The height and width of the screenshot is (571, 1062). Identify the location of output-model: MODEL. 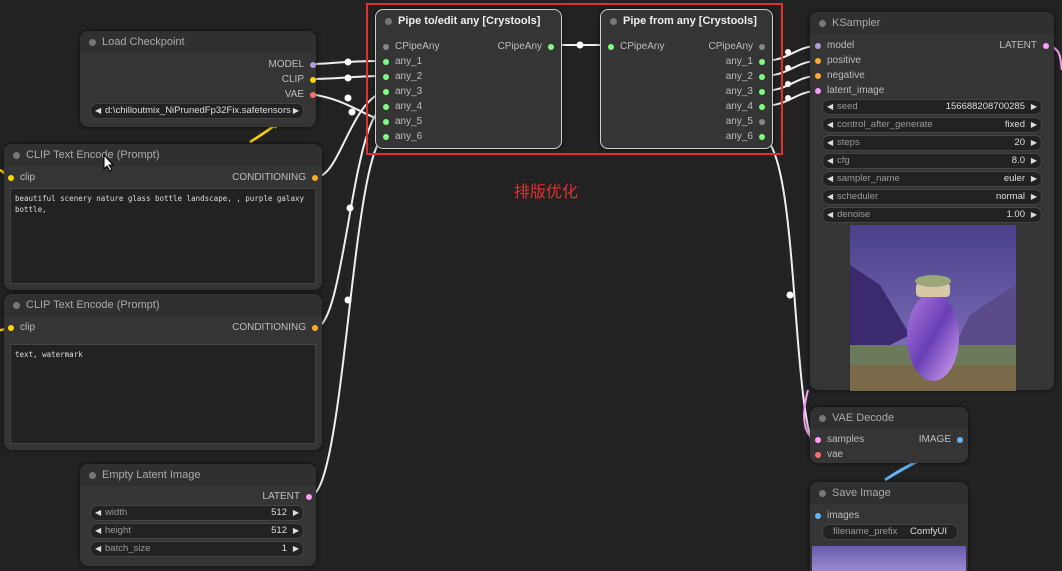
(292, 65).